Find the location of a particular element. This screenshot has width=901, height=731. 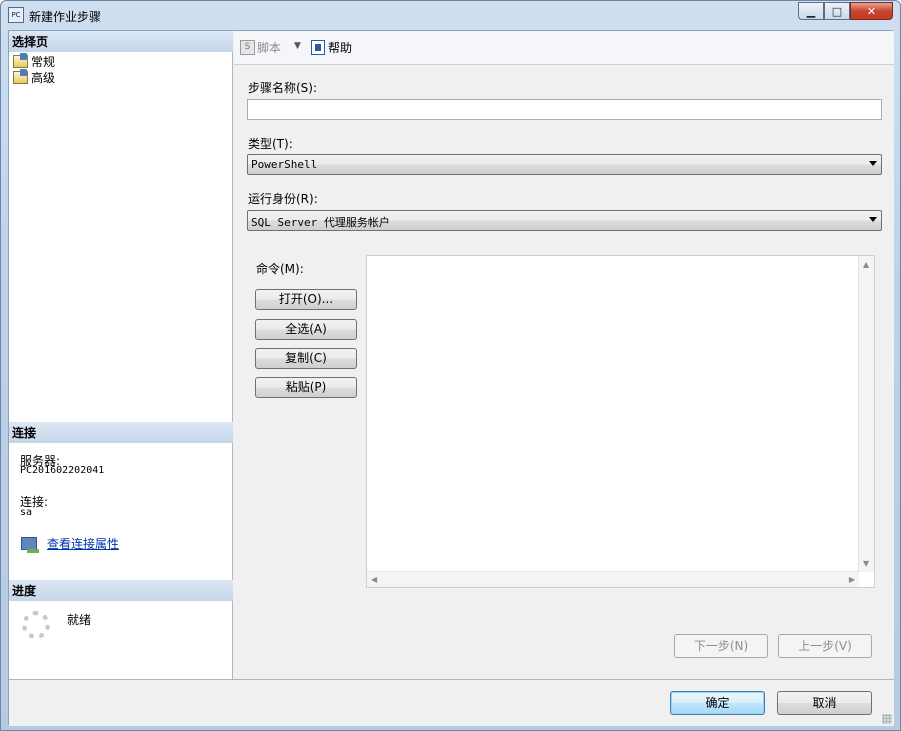

close-button: ✕ is located at coordinates (871, 11).